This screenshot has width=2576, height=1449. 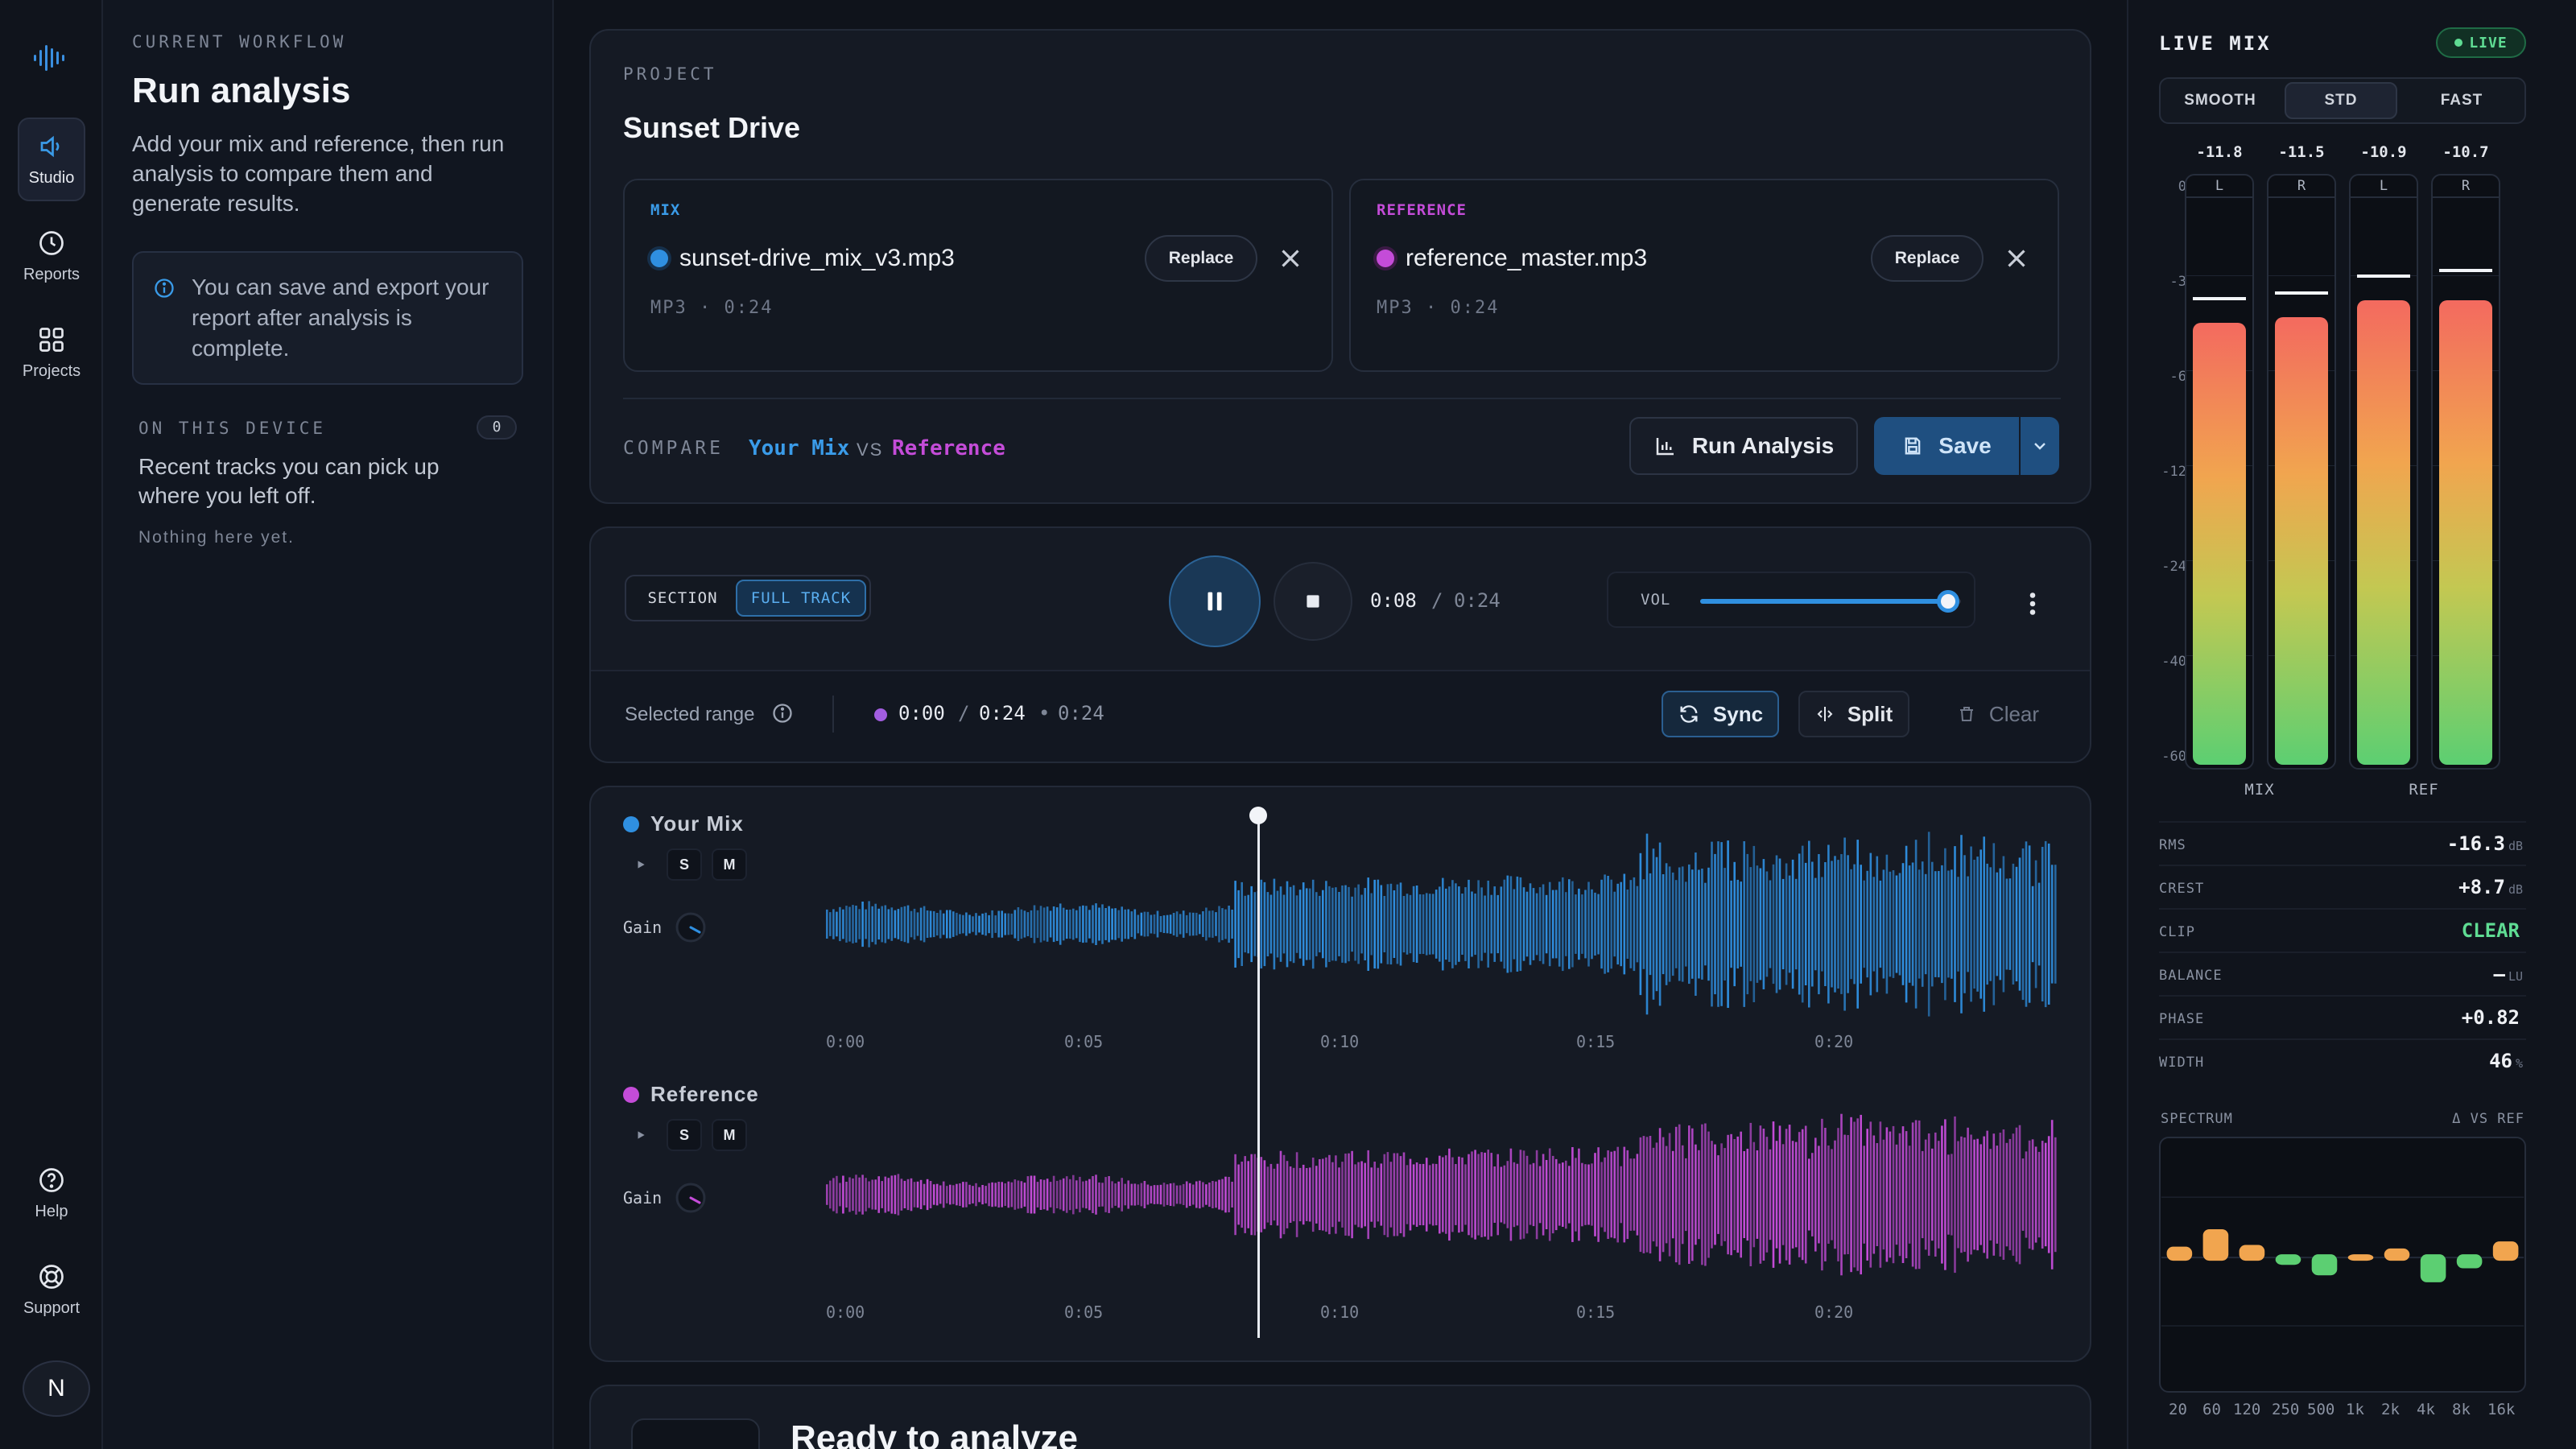 What do you see at coordinates (1720, 714) in the screenshot?
I see `sync-button: Sync` at bounding box center [1720, 714].